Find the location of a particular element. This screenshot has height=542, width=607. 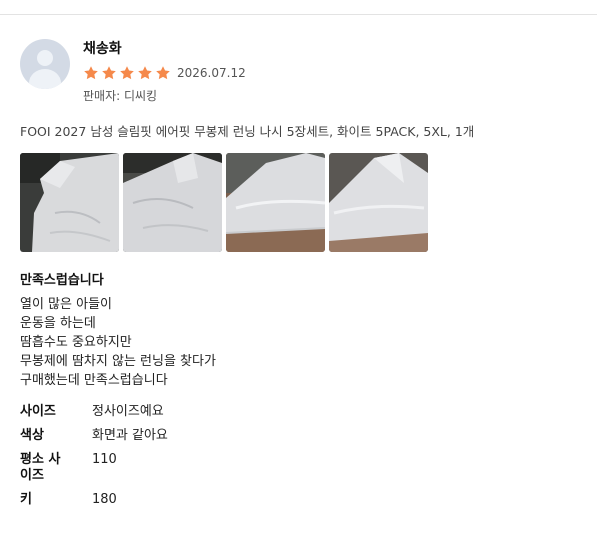

seller-name: 판매자: 디씨킹 is located at coordinates (120, 96).